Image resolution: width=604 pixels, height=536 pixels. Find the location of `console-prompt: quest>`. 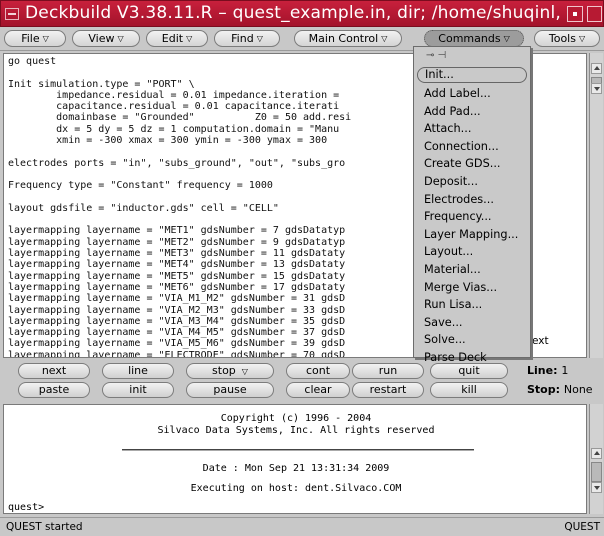

console-prompt: quest> is located at coordinates (26, 507).